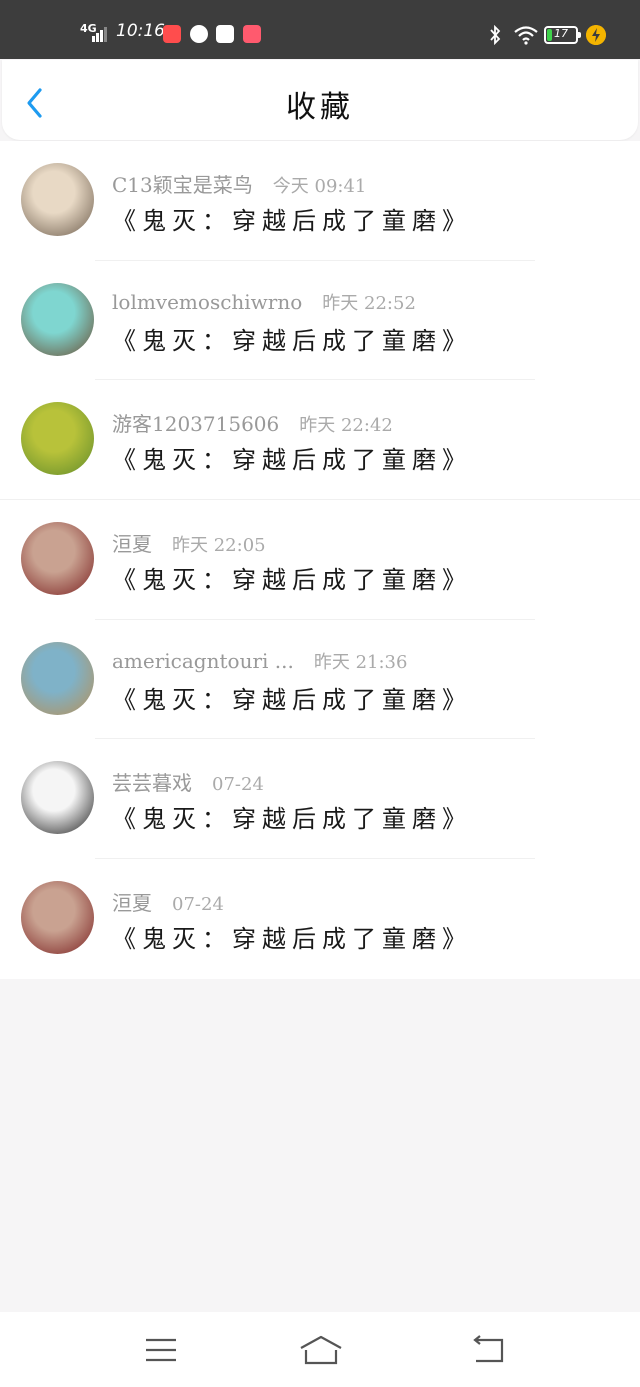 The image size is (640, 1387). Describe the element at coordinates (369, 303) in the screenshot. I see `timestamp: 昨天 22:52` at that location.